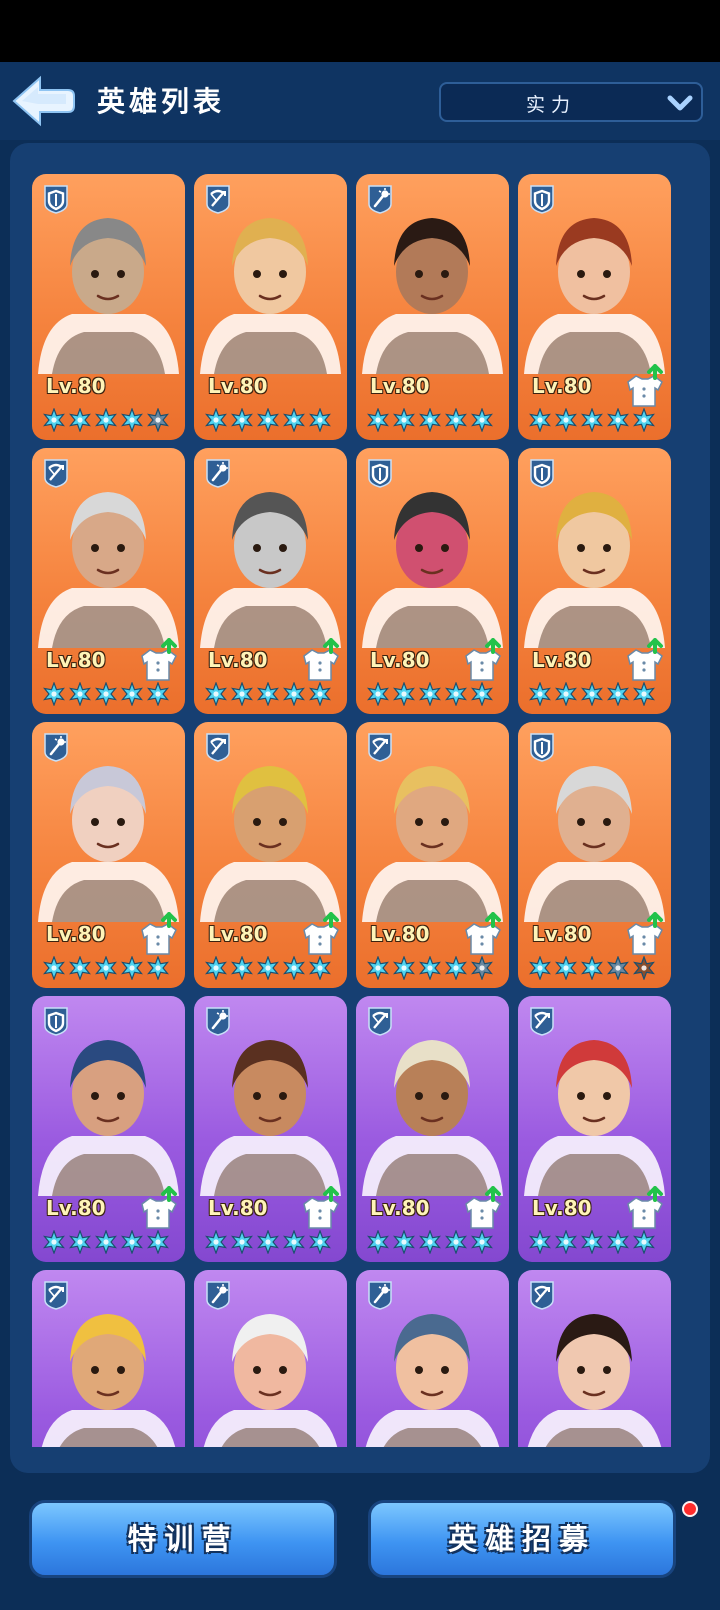  I want to click on status-bar, so click(360, 31).